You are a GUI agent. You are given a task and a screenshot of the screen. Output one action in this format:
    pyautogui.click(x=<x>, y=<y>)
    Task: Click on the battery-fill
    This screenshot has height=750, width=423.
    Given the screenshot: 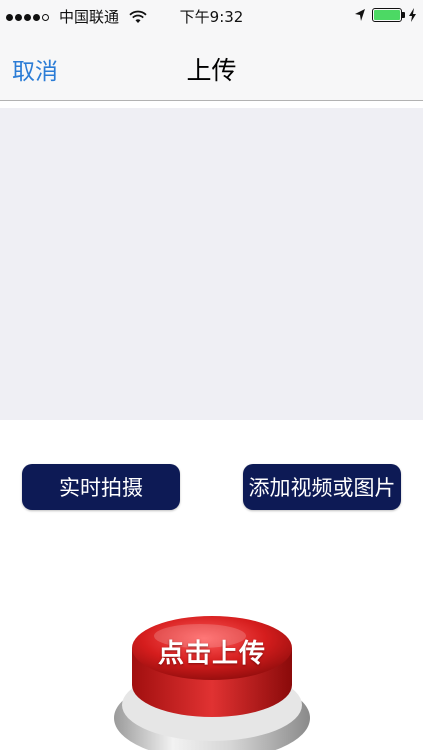 What is the action you would take?
    pyautogui.click(x=387, y=15)
    